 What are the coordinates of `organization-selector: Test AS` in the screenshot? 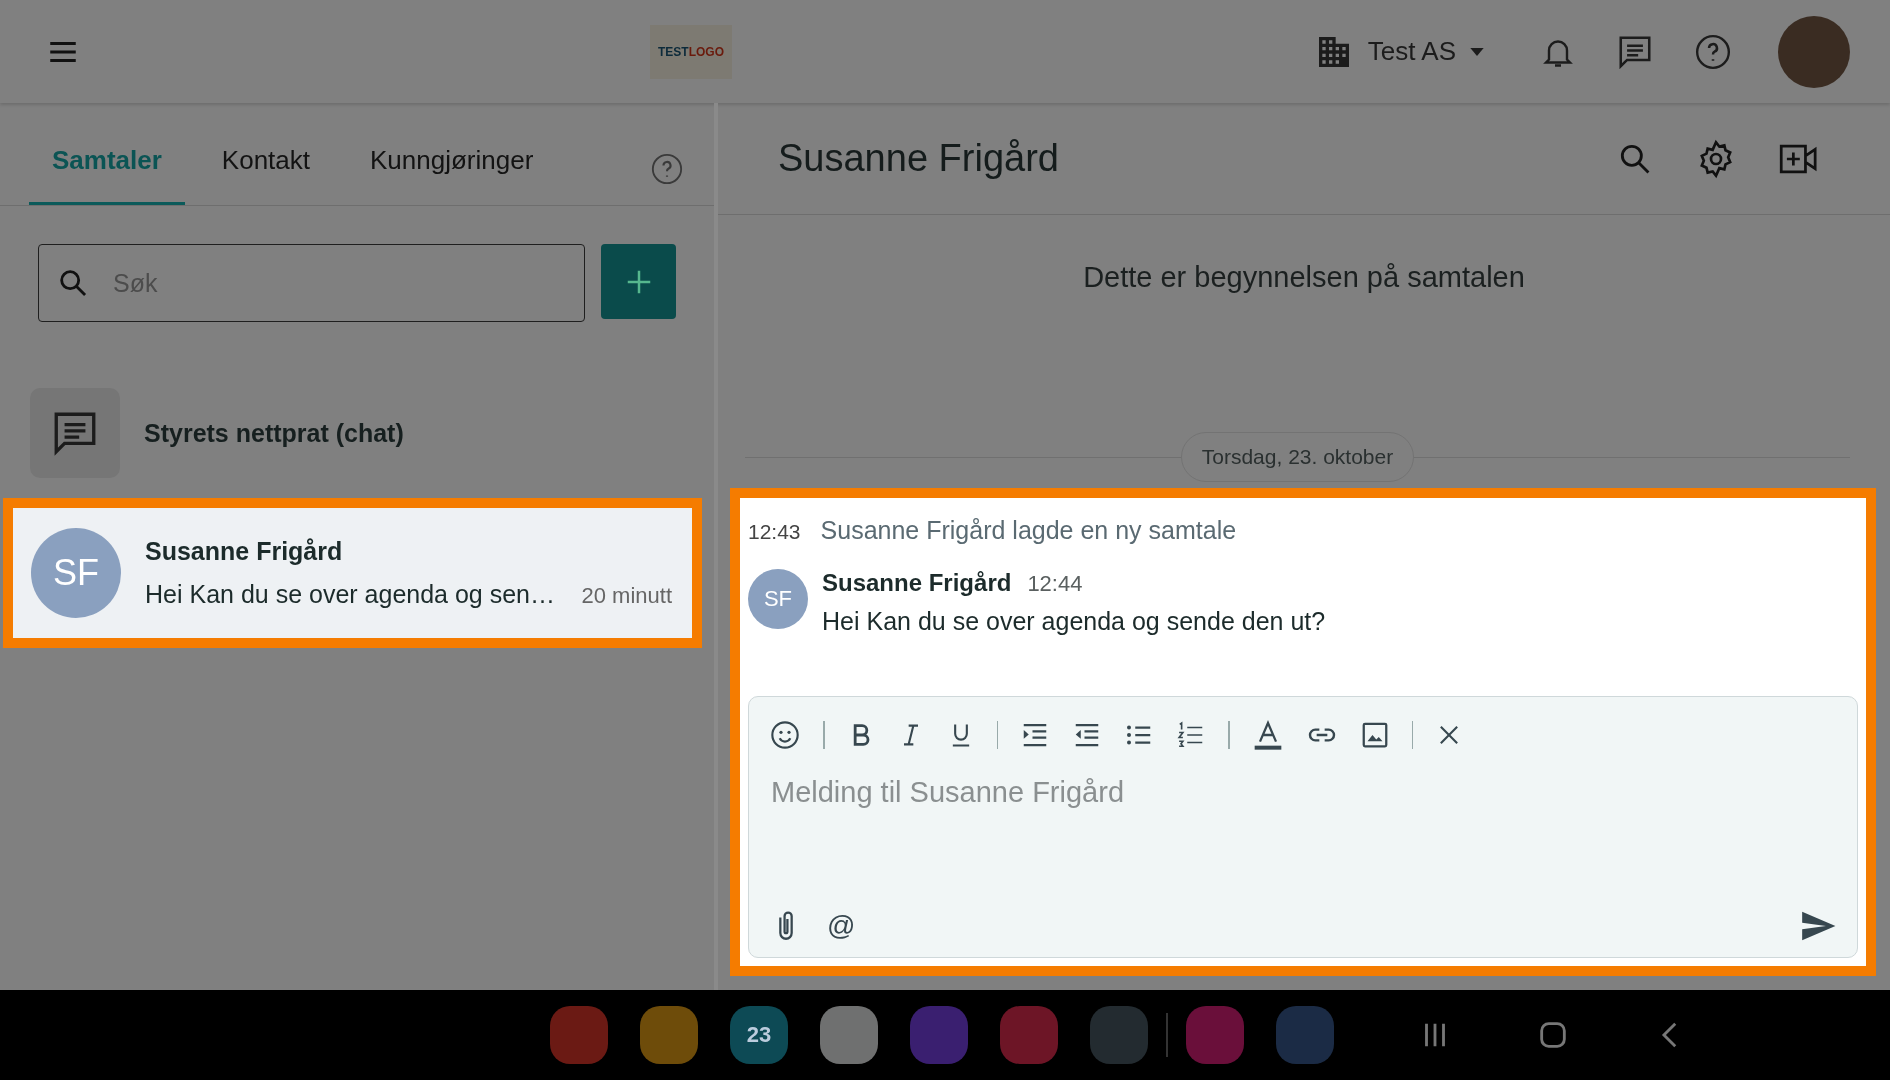 It's located at (1398, 51).